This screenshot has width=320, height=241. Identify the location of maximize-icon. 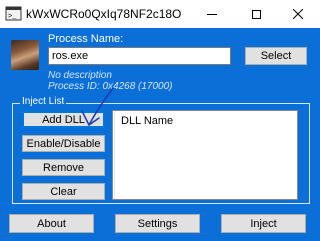
(256, 14).